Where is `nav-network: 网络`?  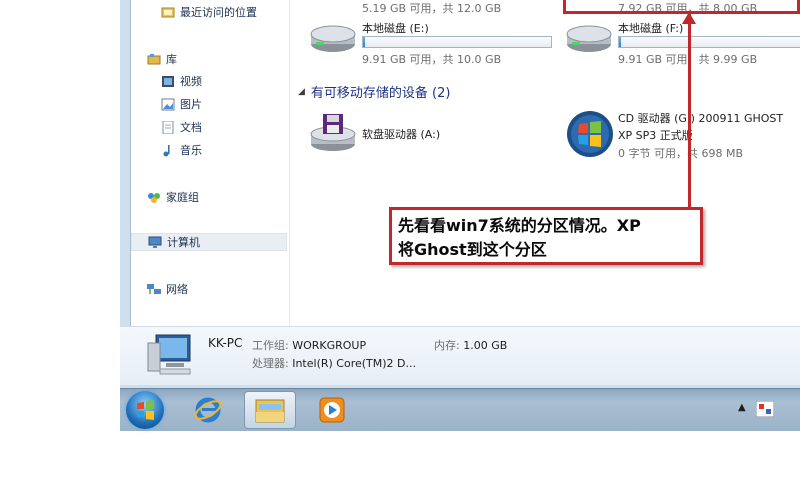
nav-network: 网络 is located at coordinates (167, 289).